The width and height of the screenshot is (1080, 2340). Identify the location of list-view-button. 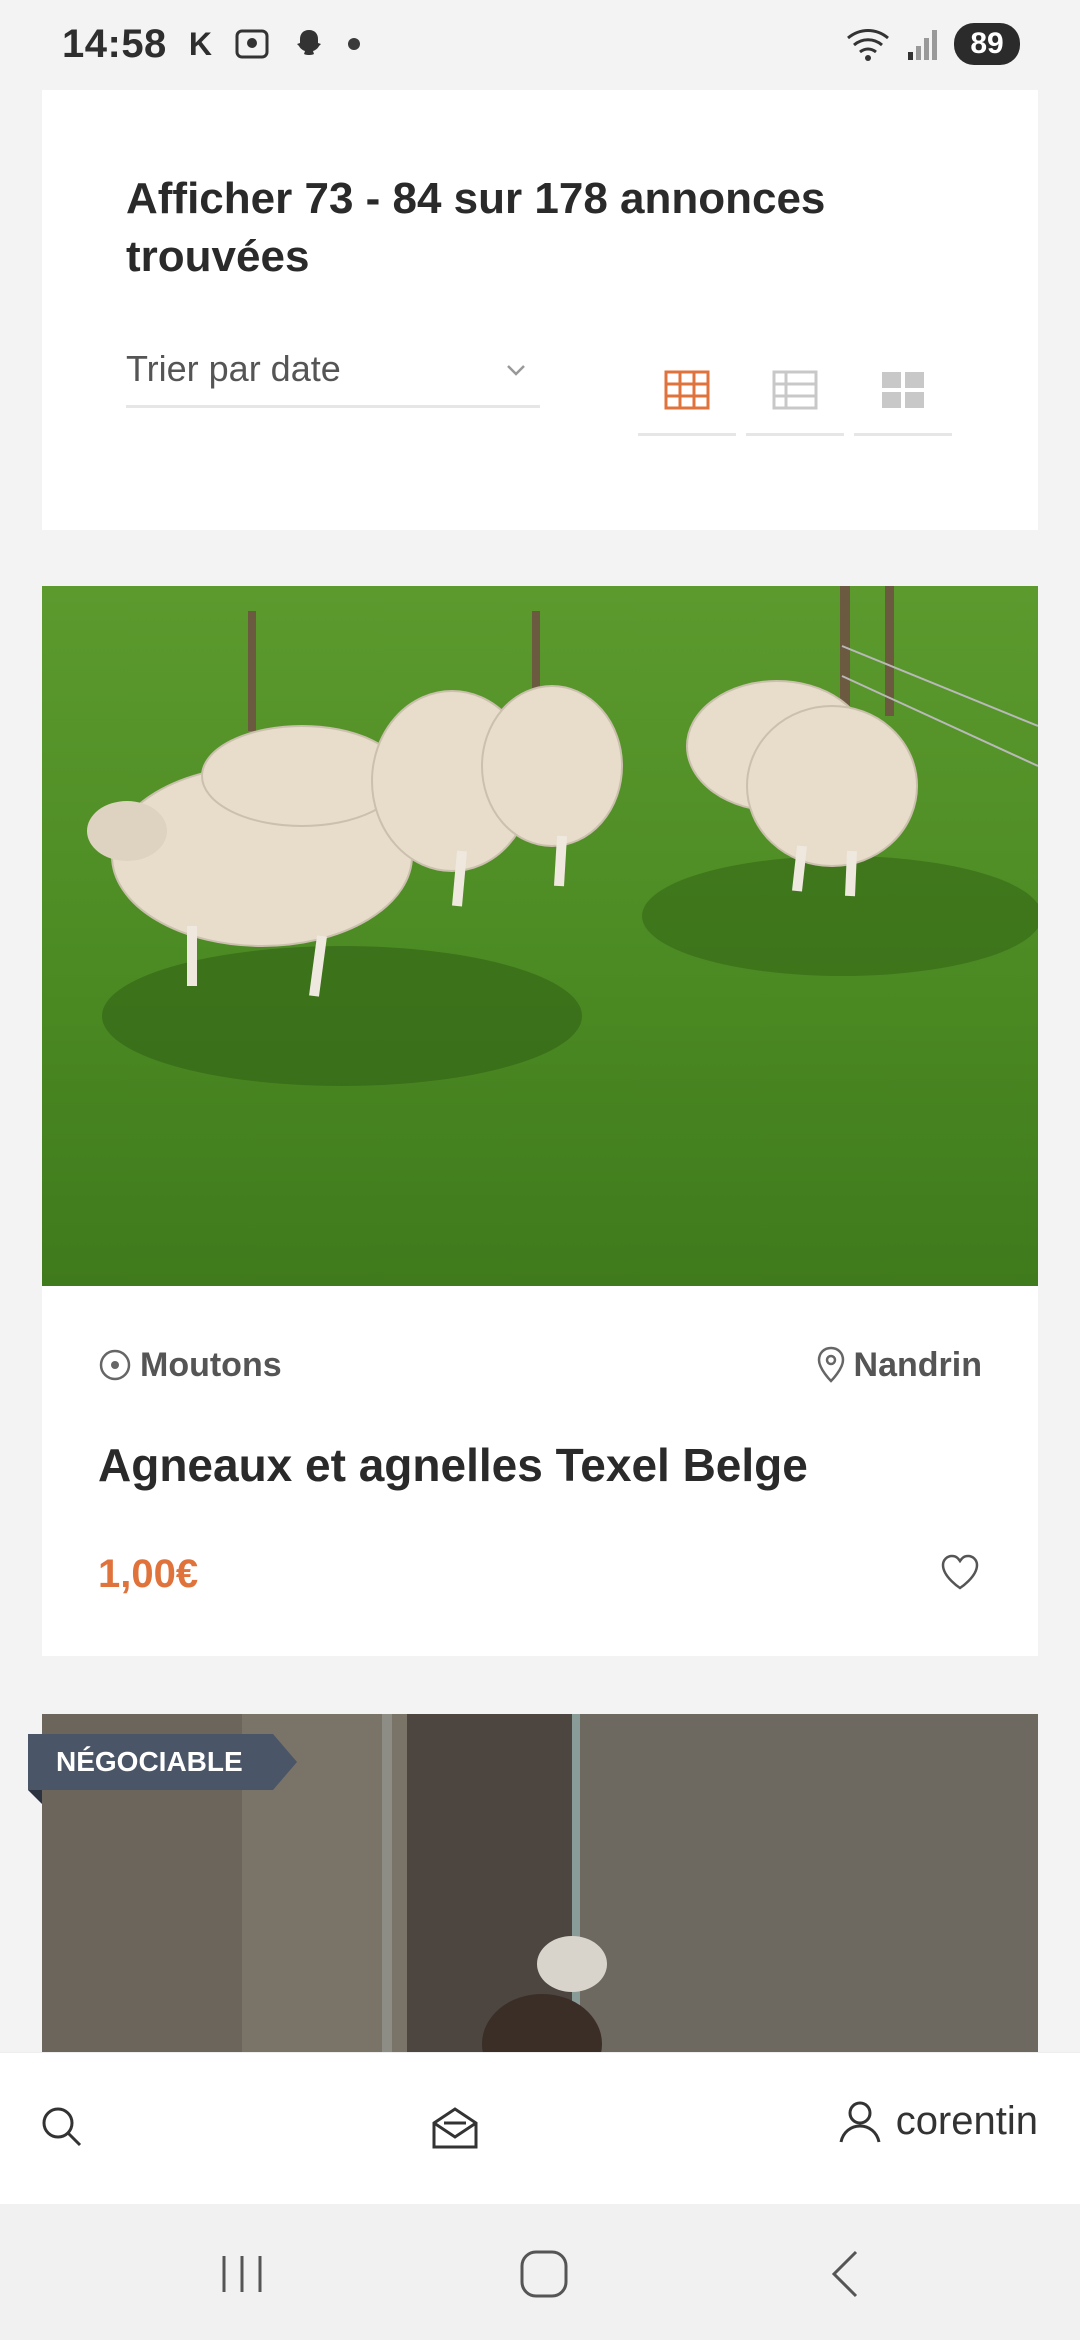
(795, 403).